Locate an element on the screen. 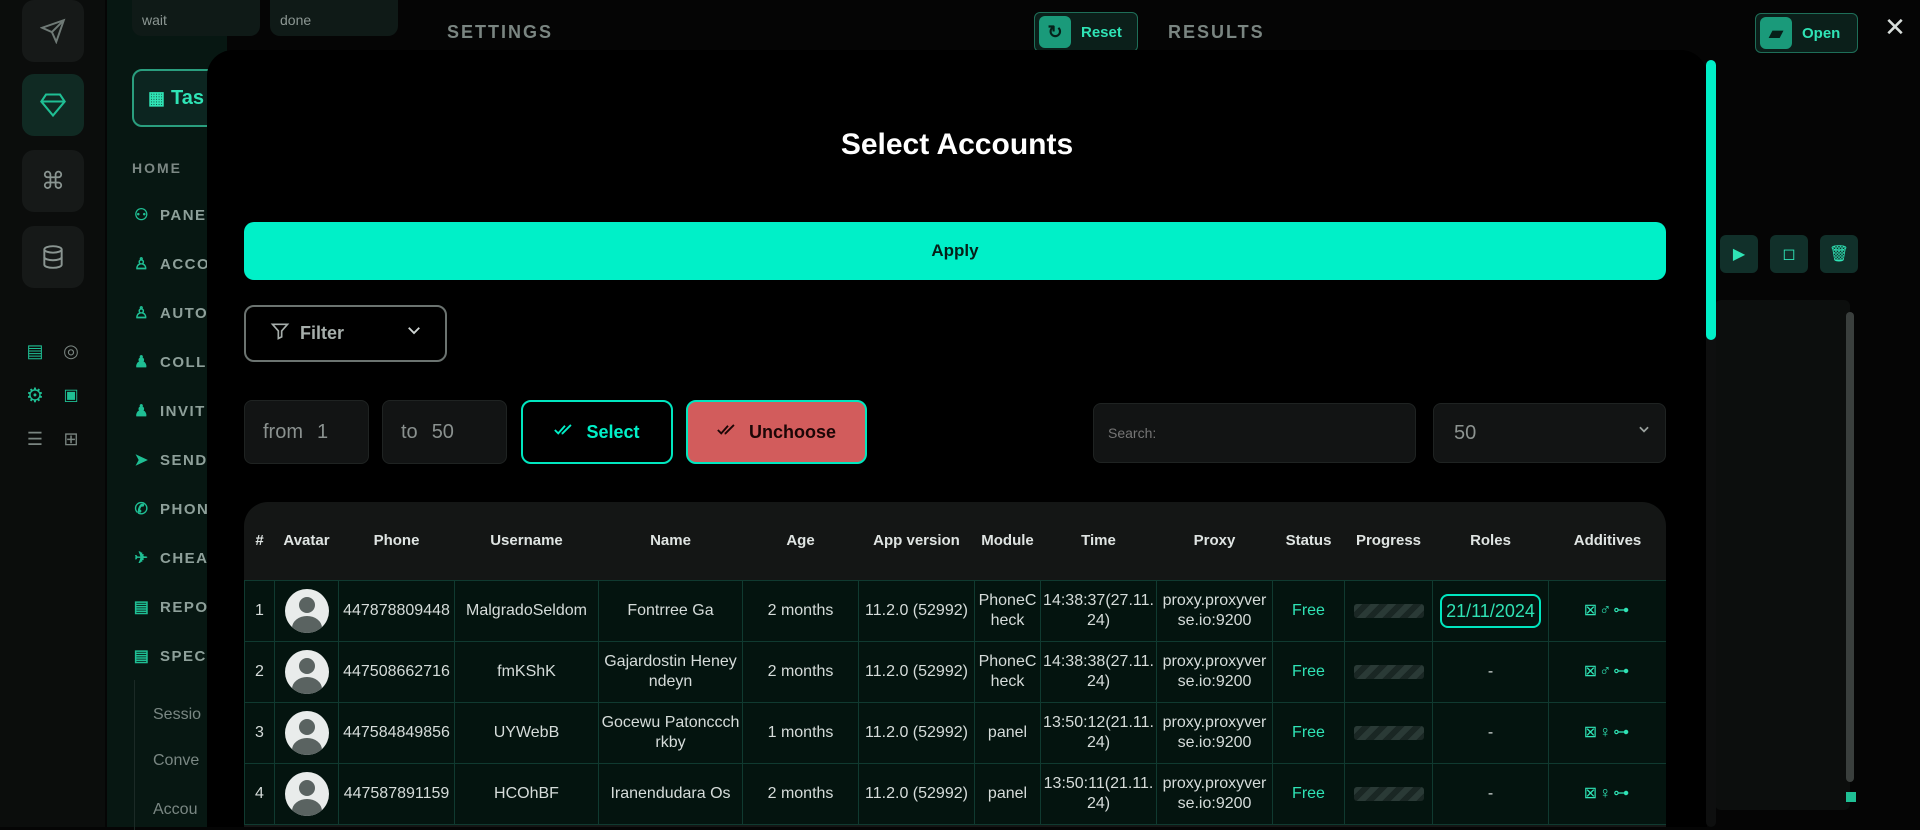 The height and width of the screenshot is (830, 1920). diamond-icon is located at coordinates (53, 105).